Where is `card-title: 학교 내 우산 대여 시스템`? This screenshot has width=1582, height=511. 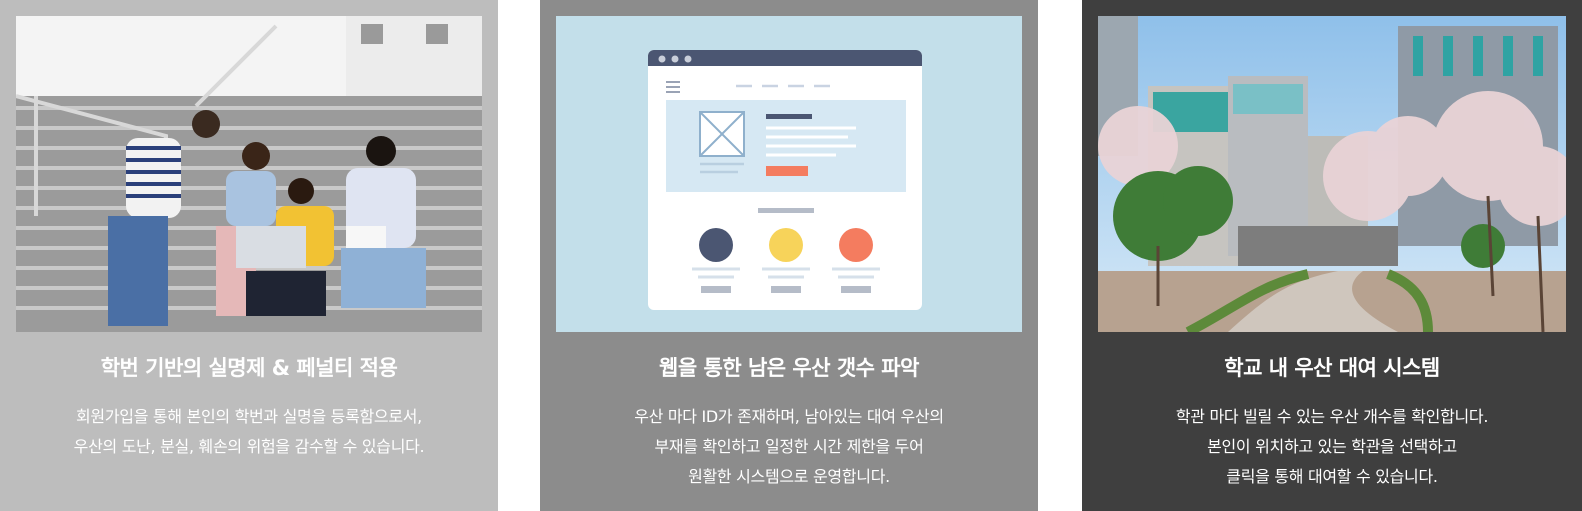 card-title: 학교 내 우산 대여 시스템 is located at coordinates (1332, 368).